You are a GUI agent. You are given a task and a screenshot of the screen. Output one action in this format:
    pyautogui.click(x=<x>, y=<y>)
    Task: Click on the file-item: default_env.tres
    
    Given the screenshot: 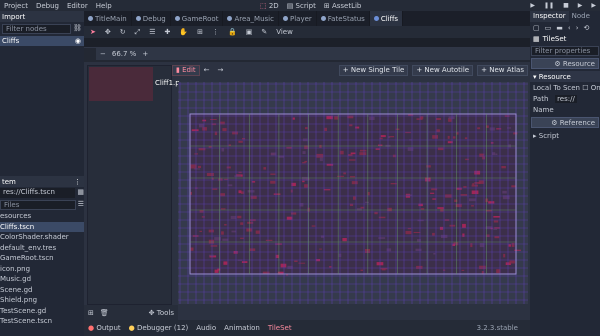 What is the action you would take?
    pyautogui.click(x=42, y=248)
    